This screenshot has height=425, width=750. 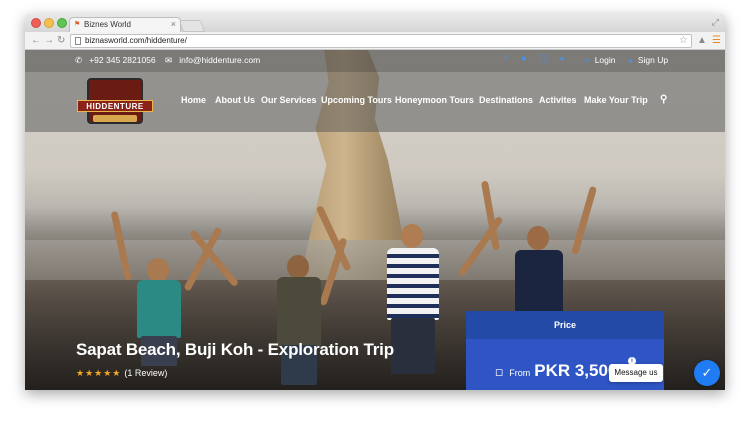 What do you see at coordinates (61, 41) in the screenshot?
I see `reload-icon: ↻` at bounding box center [61, 41].